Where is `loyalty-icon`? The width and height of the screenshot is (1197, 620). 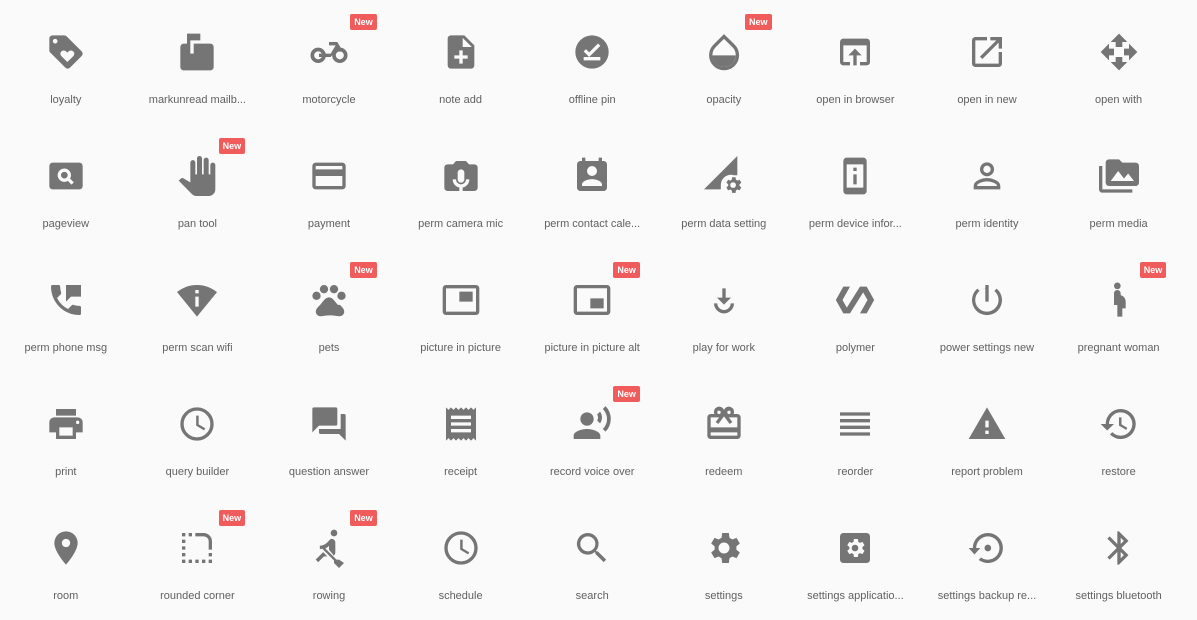 loyalty-icon is located at coordinates (66, 52).